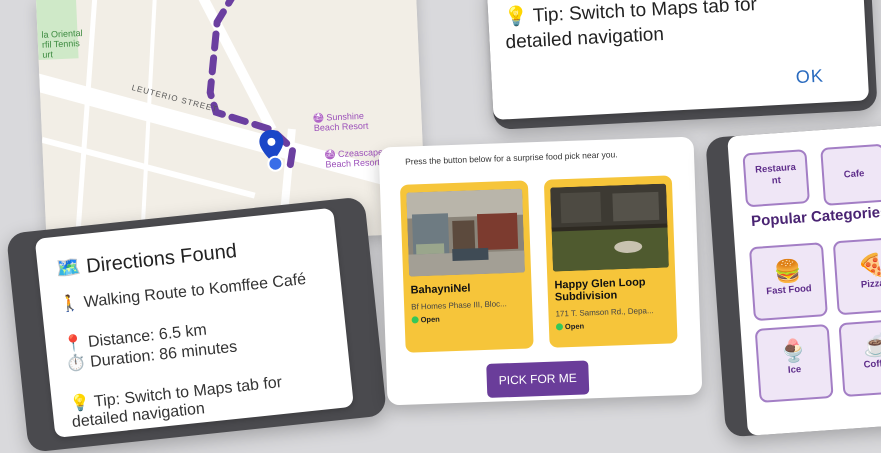 This screenshot has width=881, height=453. What do you see at coordinates (776, 178) in the screenshot?
I see `category-restaurant: Restaura nt` at bounding box center [776, 178].